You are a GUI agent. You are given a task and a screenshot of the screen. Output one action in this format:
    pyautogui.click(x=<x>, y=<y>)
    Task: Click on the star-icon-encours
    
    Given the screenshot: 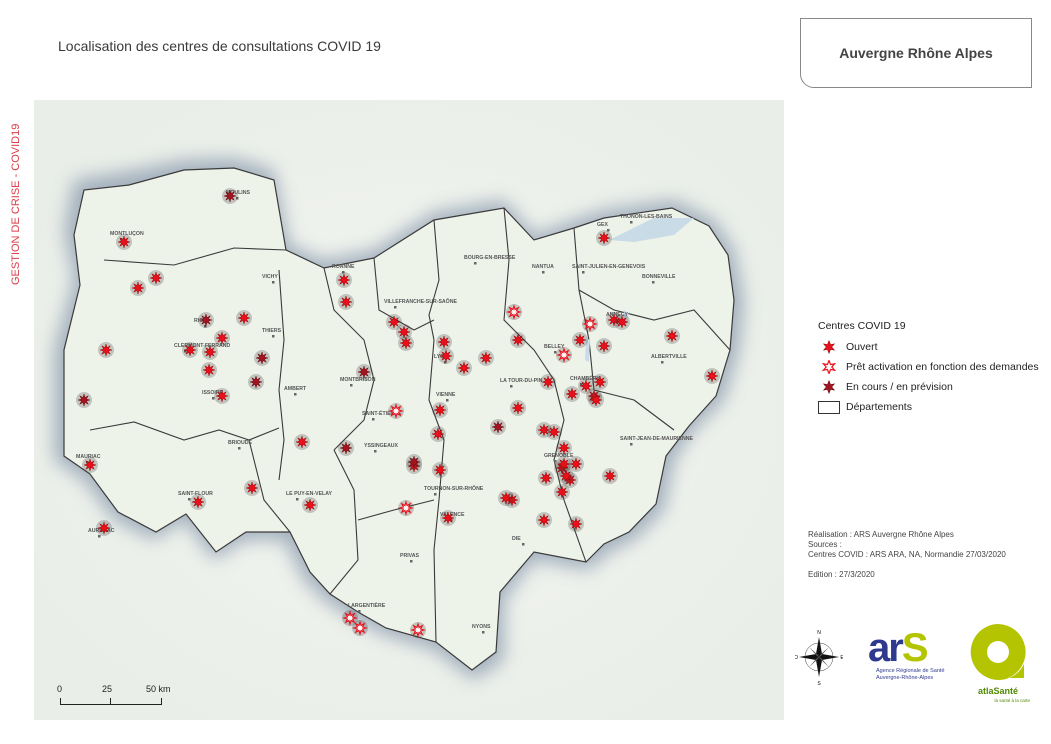 What is the action you would take?
    pyautogui.click(x=829, y=387)
    